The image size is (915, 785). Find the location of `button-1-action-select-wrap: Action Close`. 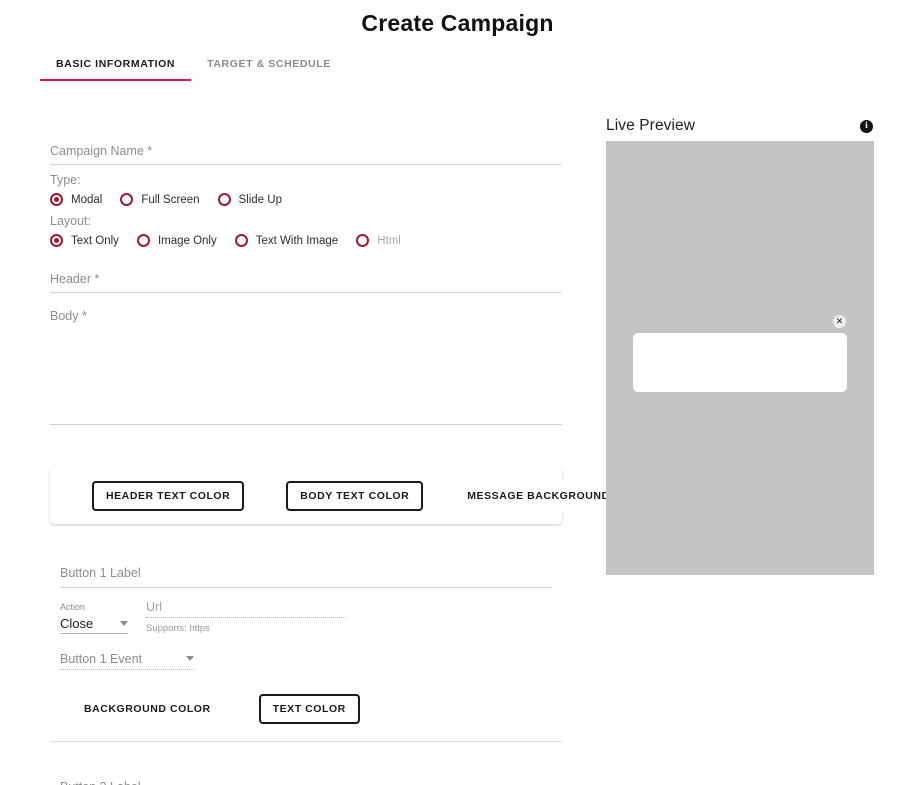

button-1-action-select-wrap: Action Close is located at coordinates (94, 617).